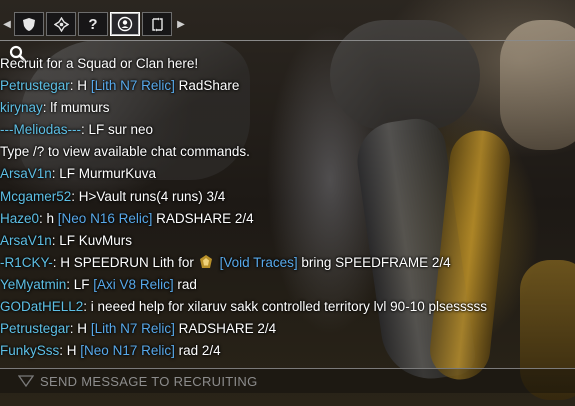 This screenshot has width=575, height=406. What do you see at coordinates (287, 86) in the screenshot?
I see `chat-message: Petrustegar: H [Lith N7 Relic] RadShare` at bounding box center [287, 86].